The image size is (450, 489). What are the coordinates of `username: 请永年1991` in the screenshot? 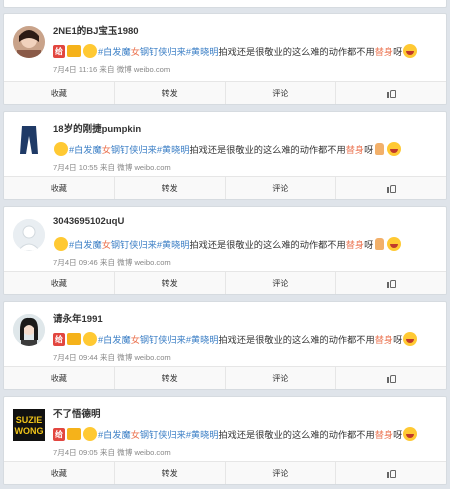 It's located at (78, 318).